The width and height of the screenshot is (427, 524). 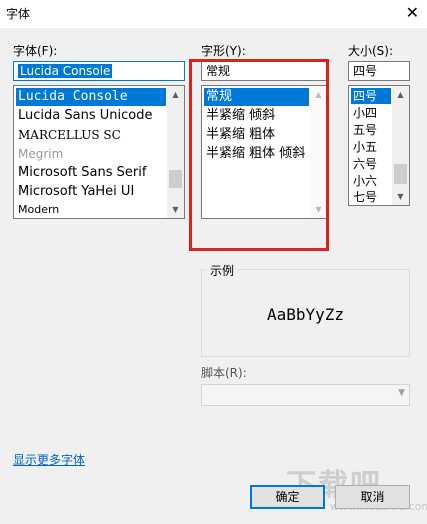 What do you see at coordinates (91, 192) in the screenshot?
I see `font-list-item: Microsoft YaHei UI` at bounding box center [91, 192].